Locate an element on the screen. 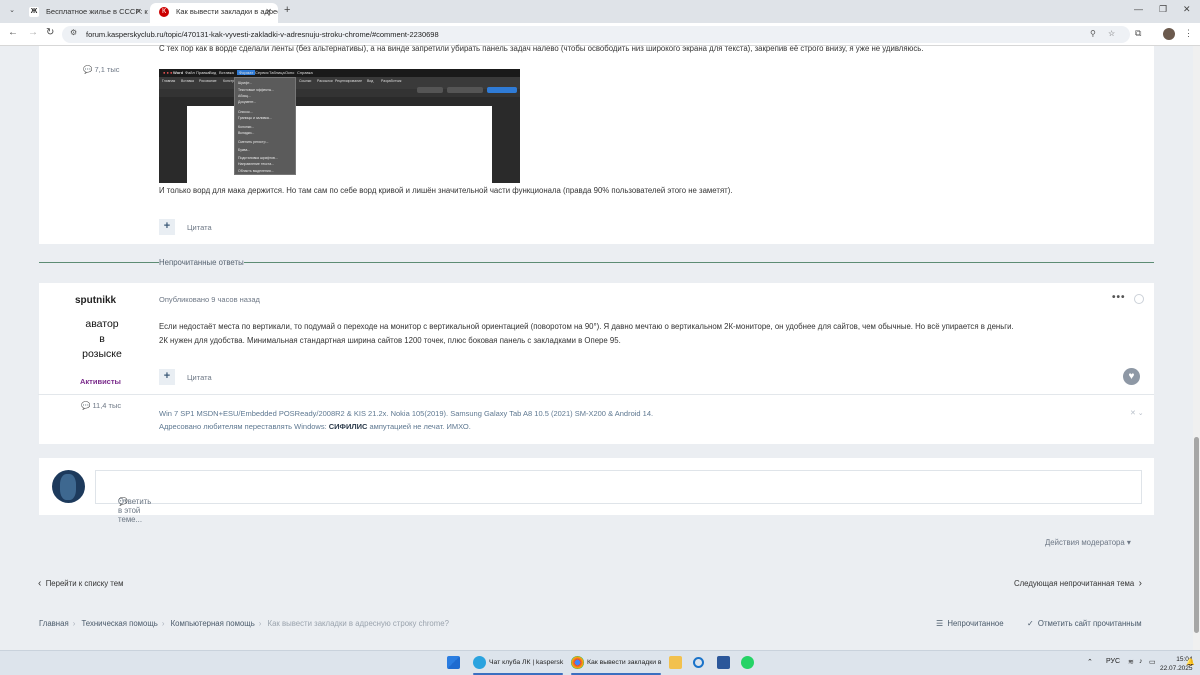  caret-down-icon: ▾ is located at coordinates (1128, 542).